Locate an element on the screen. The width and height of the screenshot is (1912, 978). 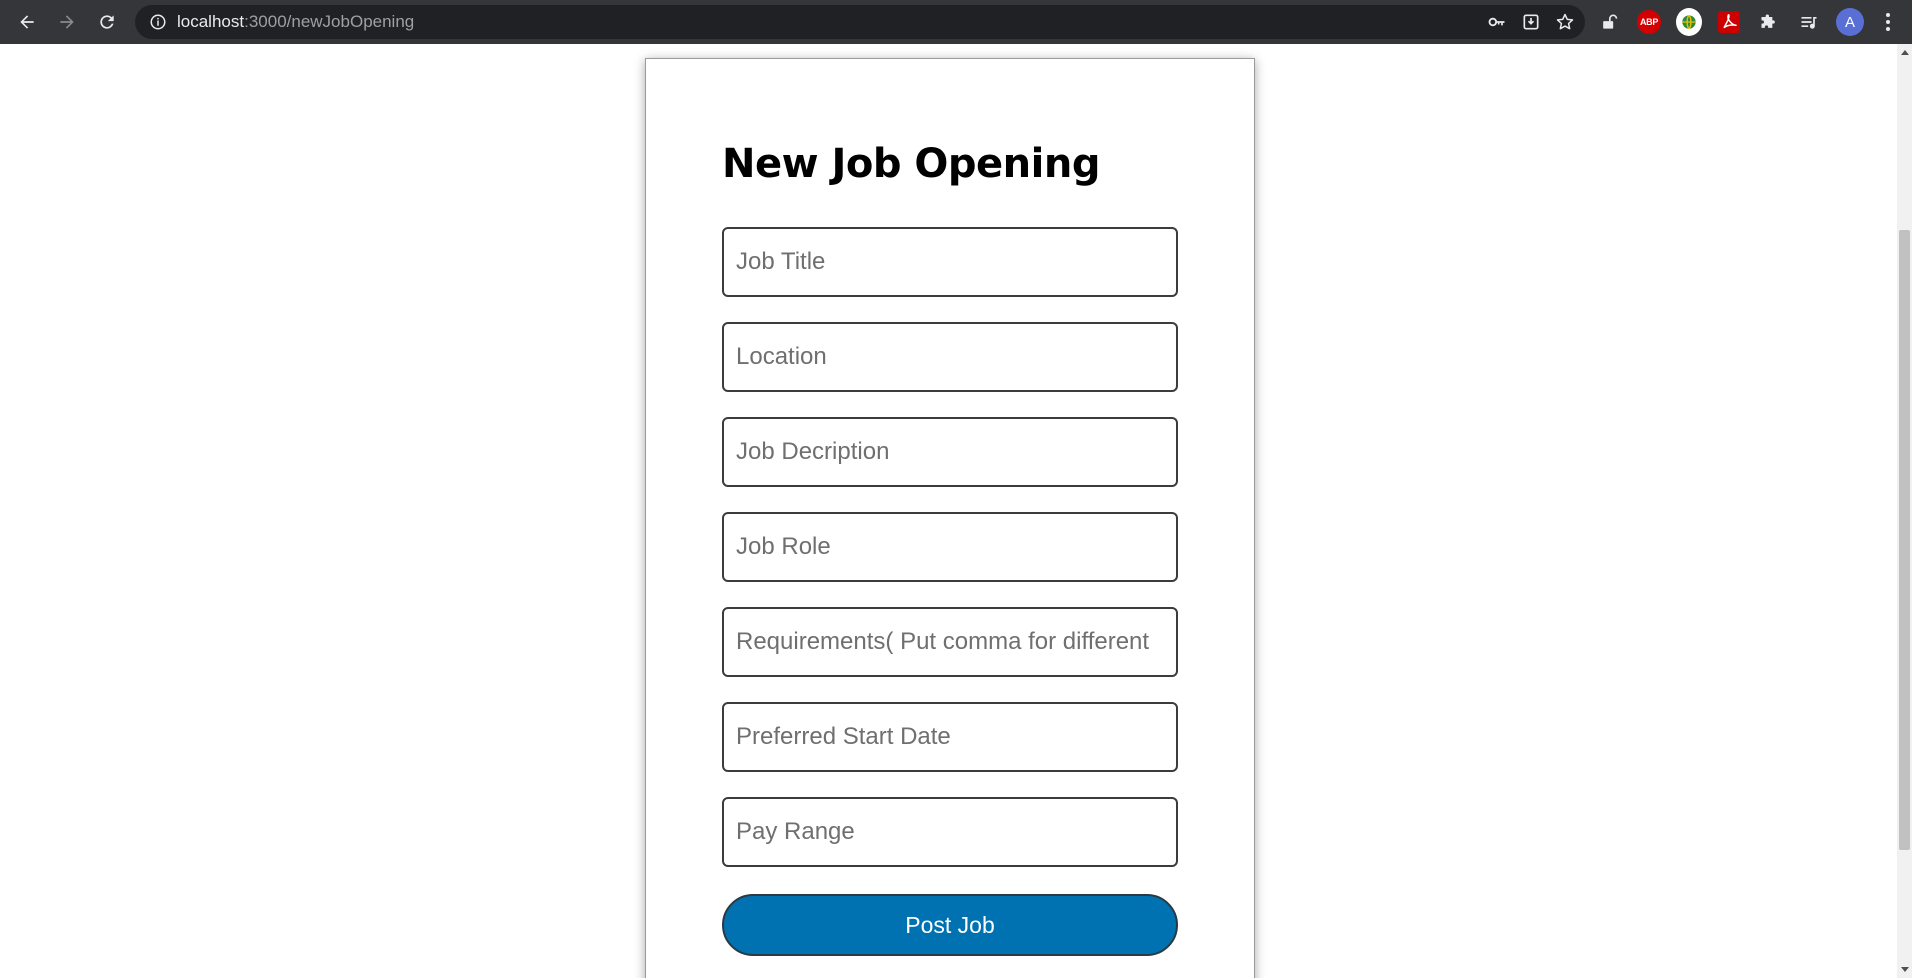
globe-extension-button is located at coordinates (1689, 22).